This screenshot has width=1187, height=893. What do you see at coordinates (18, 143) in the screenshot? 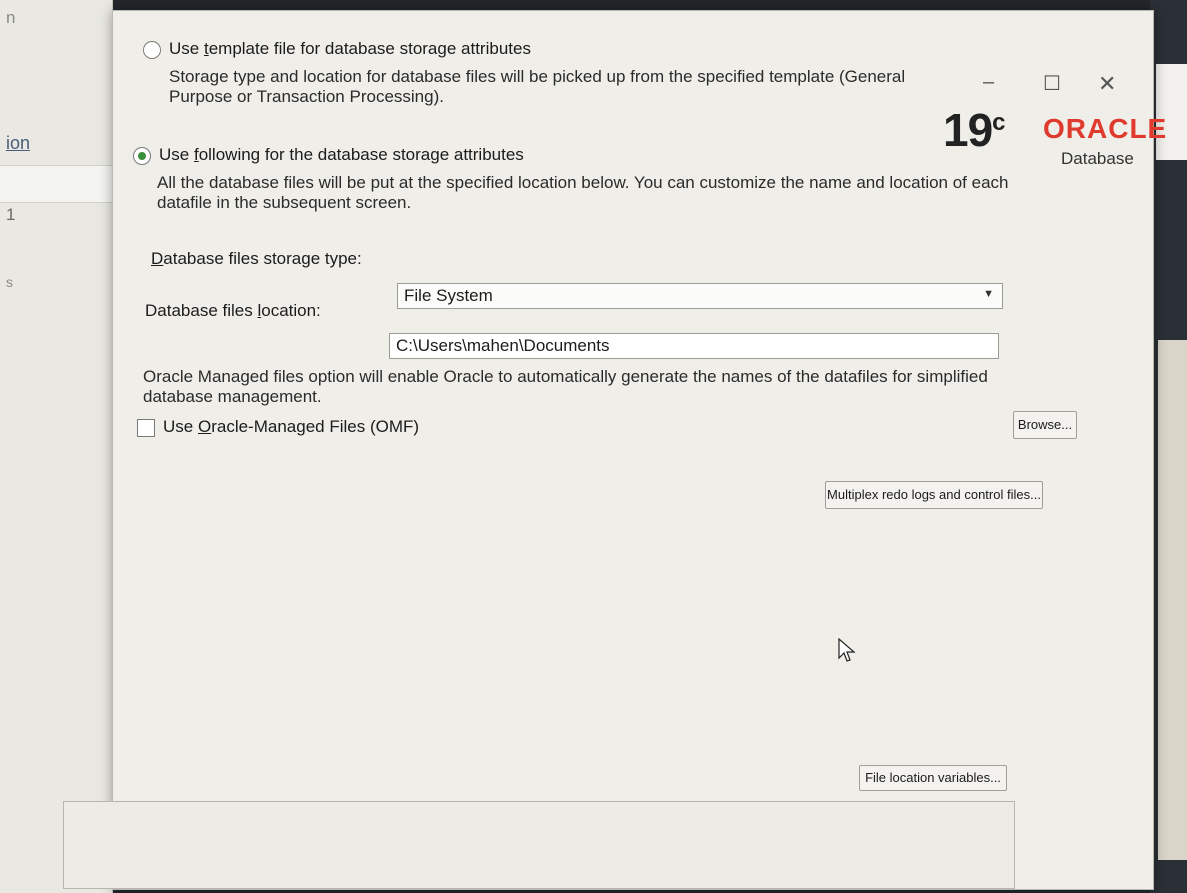
I see `sidebar-item-link: ion` at bounding box center [18, 143].